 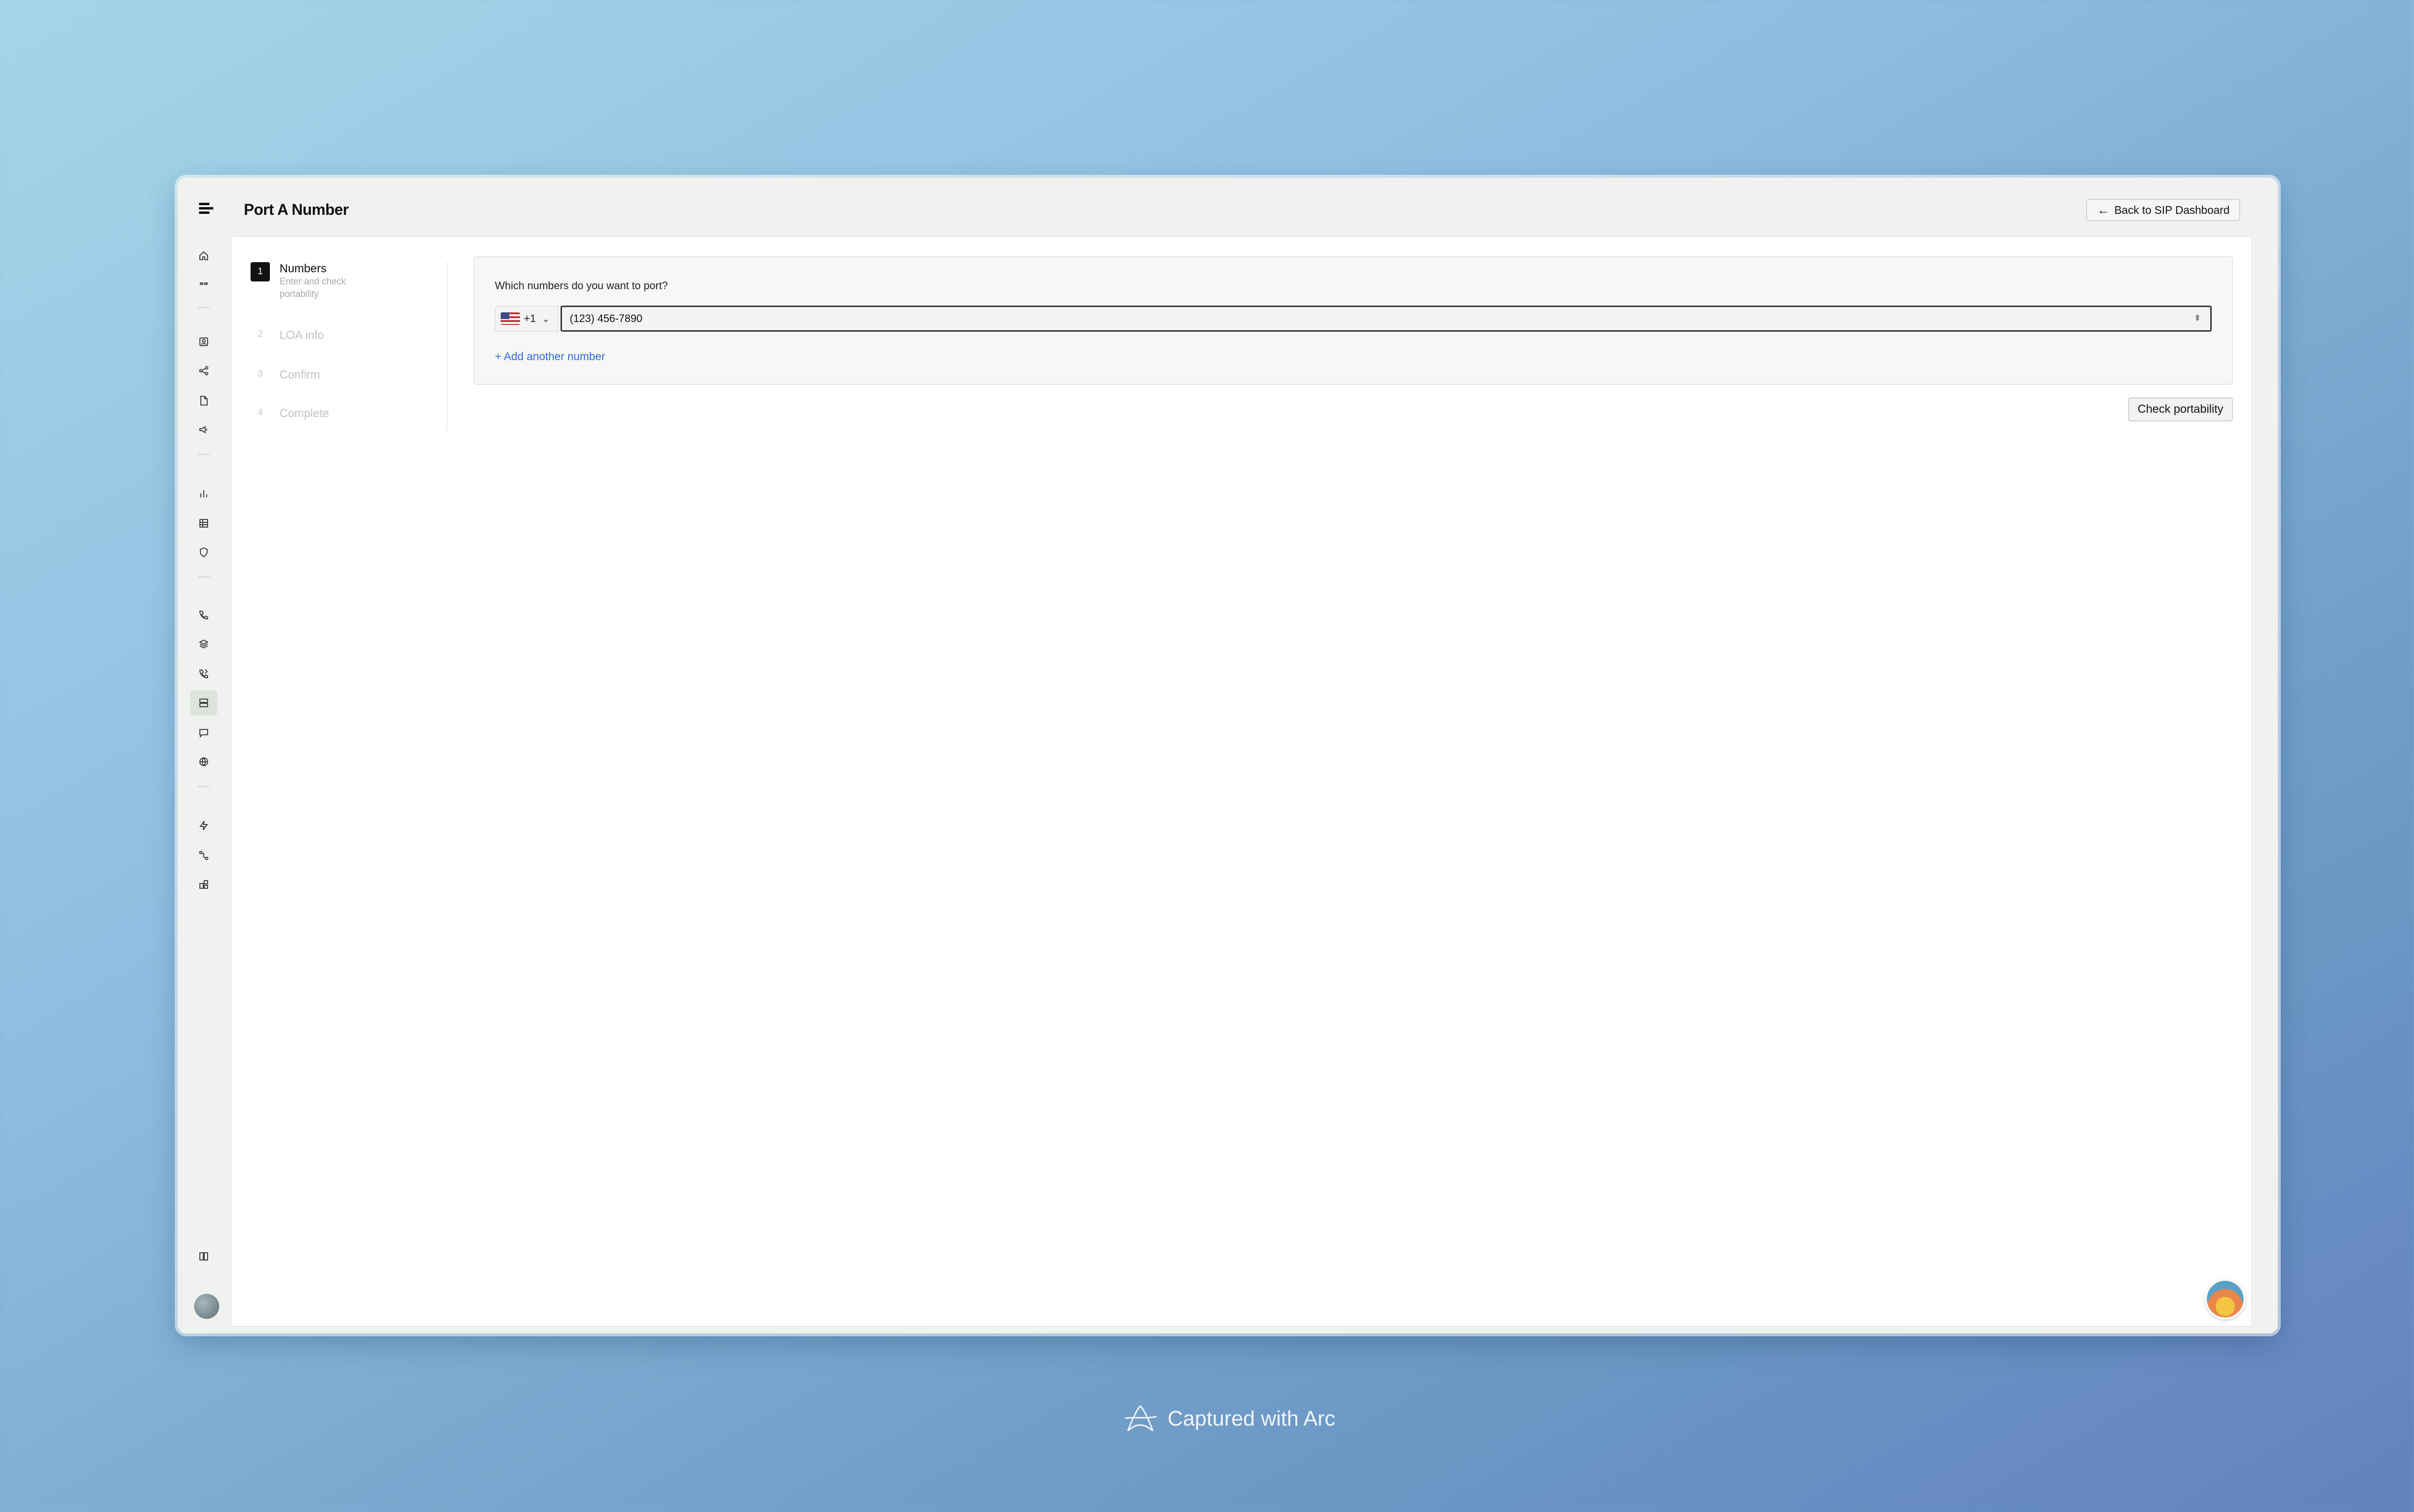 What do you see at coordinates (1141, 1419) in the screenshot?
I see `arc-logo-icon` at bounding box center [1141, 1419].